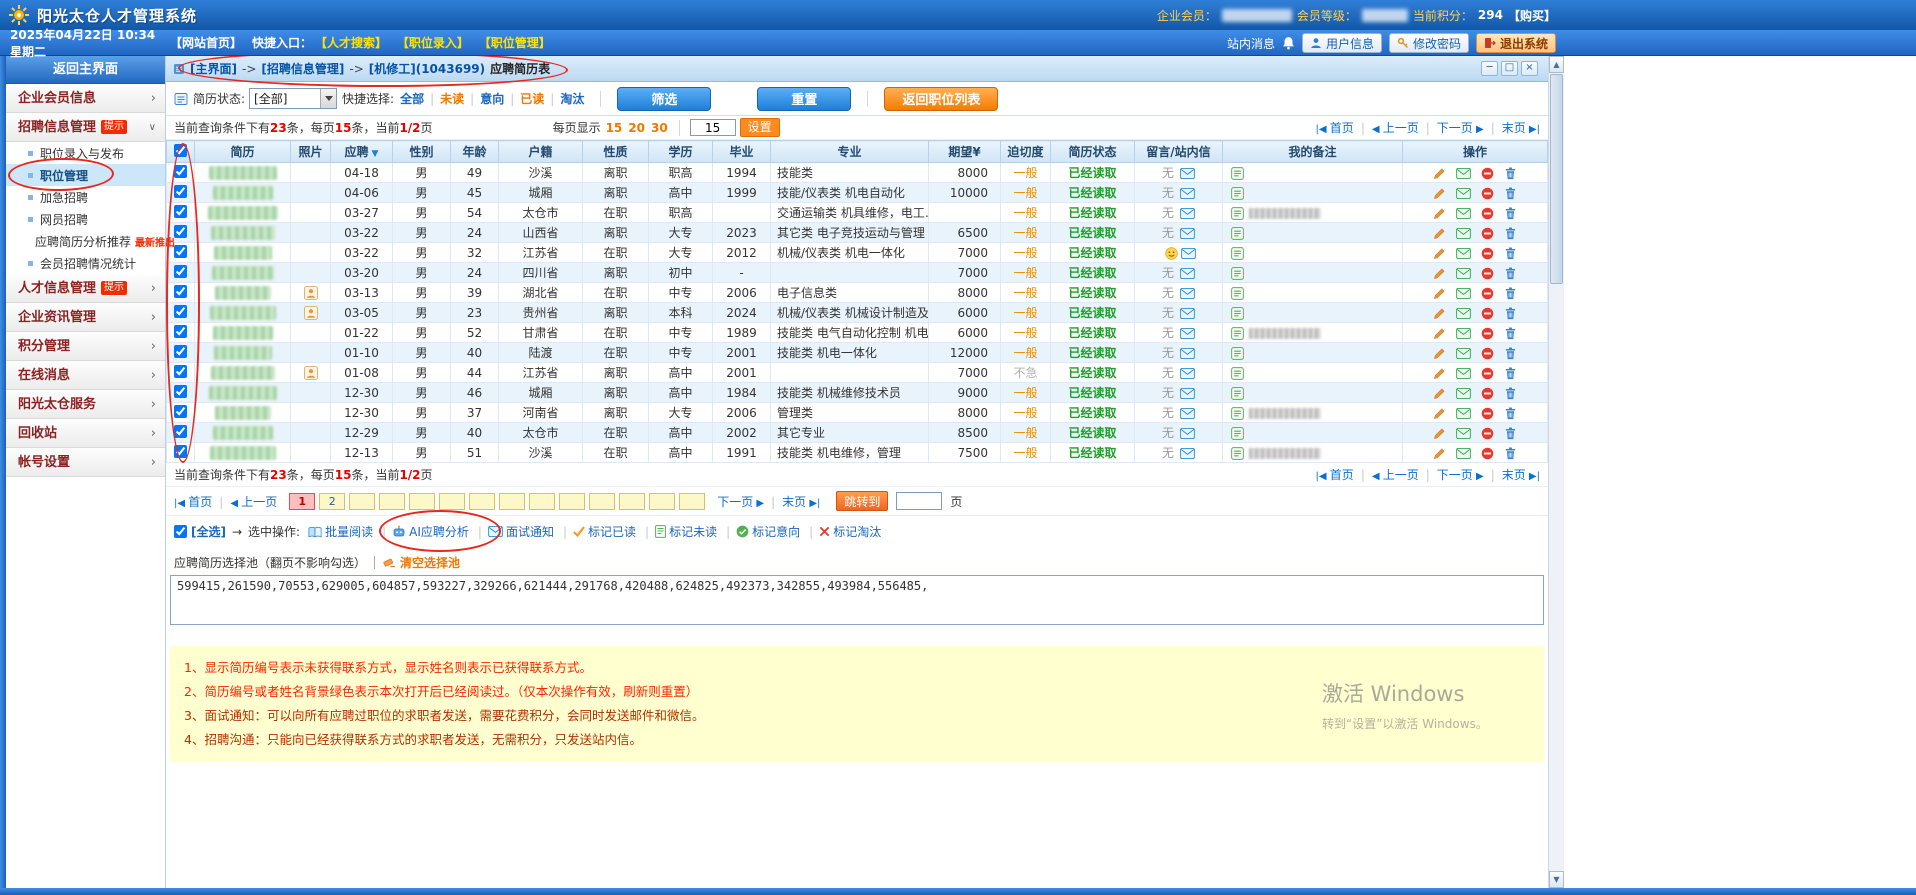 The image size is (1916, 895). Describe the element at coordinates (500, 98) in the screenshot. I see `quick-filter-intent: 意向` at that location.